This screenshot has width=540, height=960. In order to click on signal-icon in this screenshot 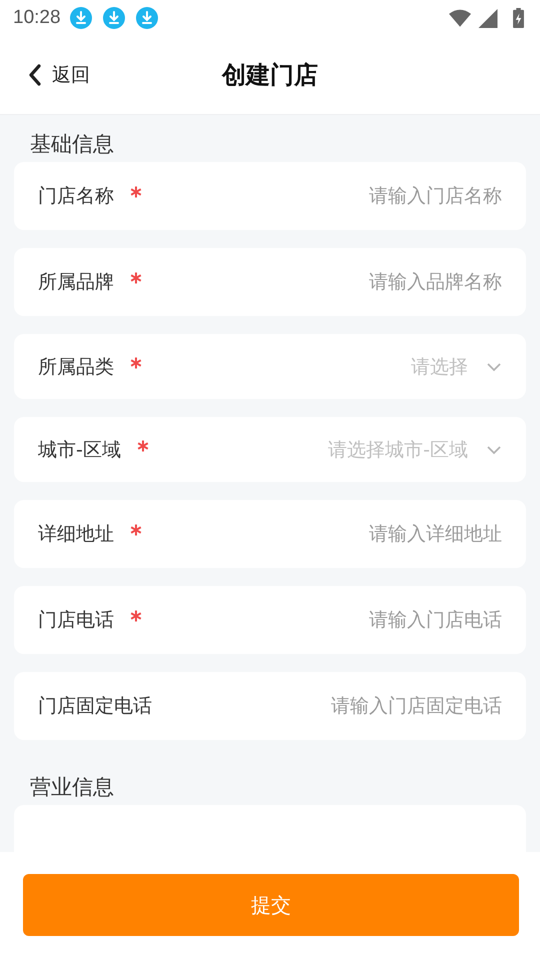, I will do `click(488, 18)`.